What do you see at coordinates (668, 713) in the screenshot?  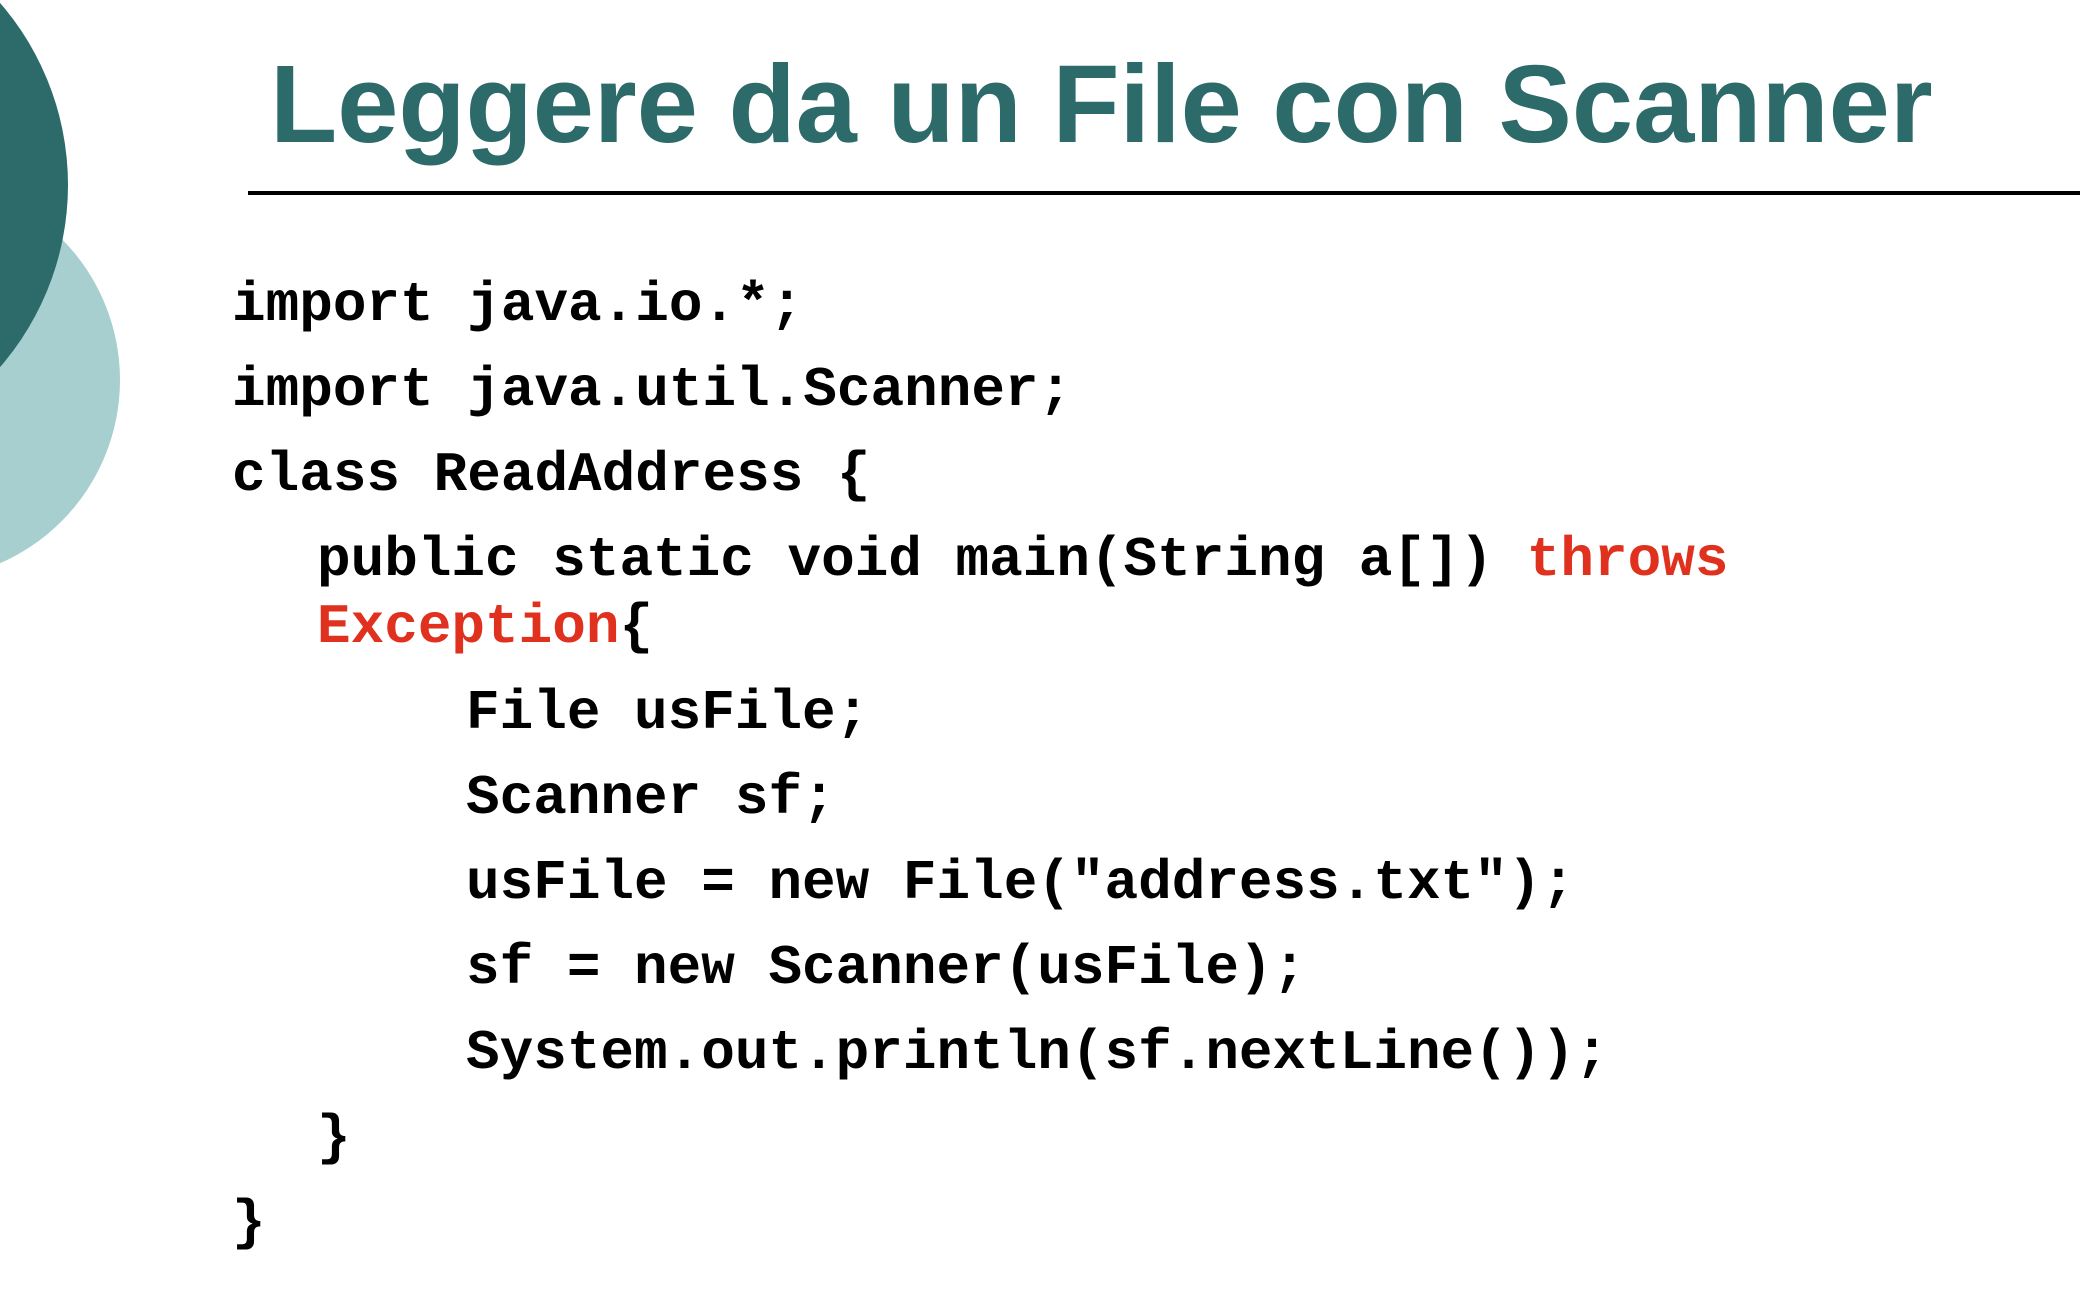 I see `code-line: File usFile;` at bounding box center [668, 713].